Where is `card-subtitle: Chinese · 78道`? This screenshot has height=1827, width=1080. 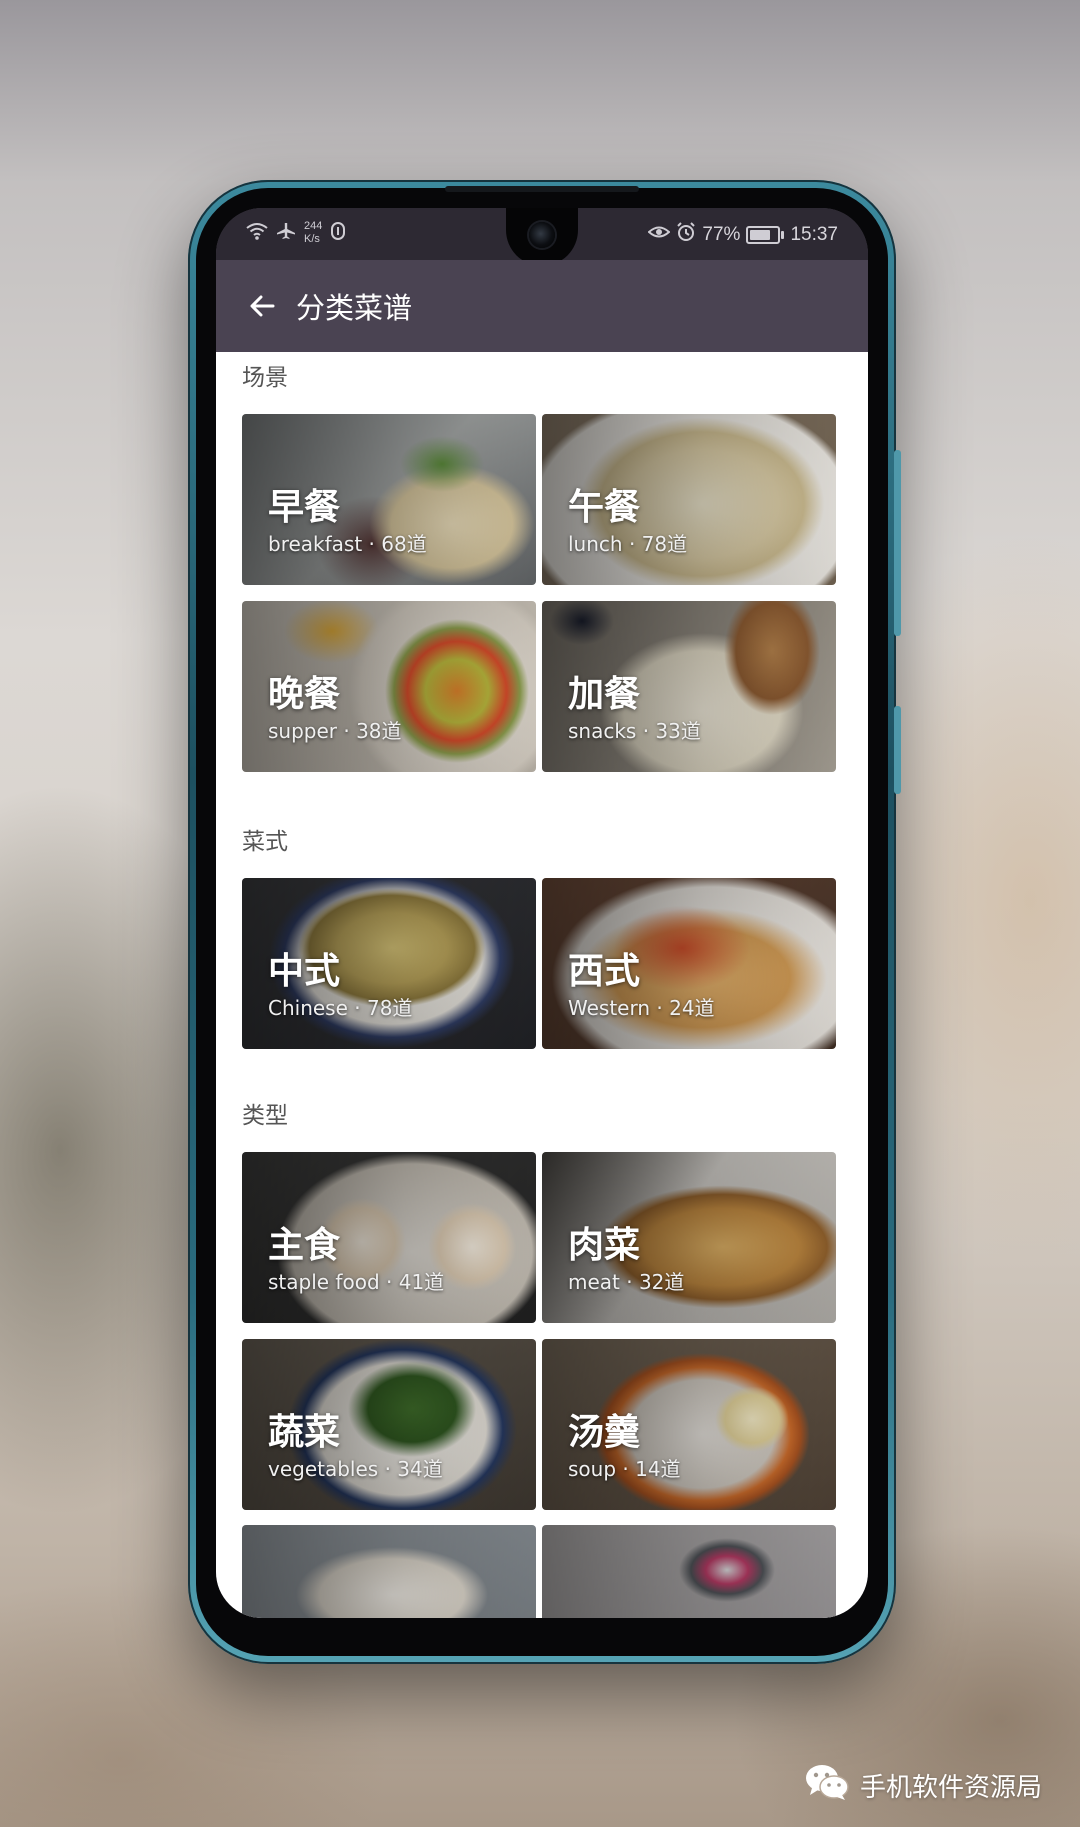 card-subtitle: Chinese · 78道 is located at coordinates (340, 1008).